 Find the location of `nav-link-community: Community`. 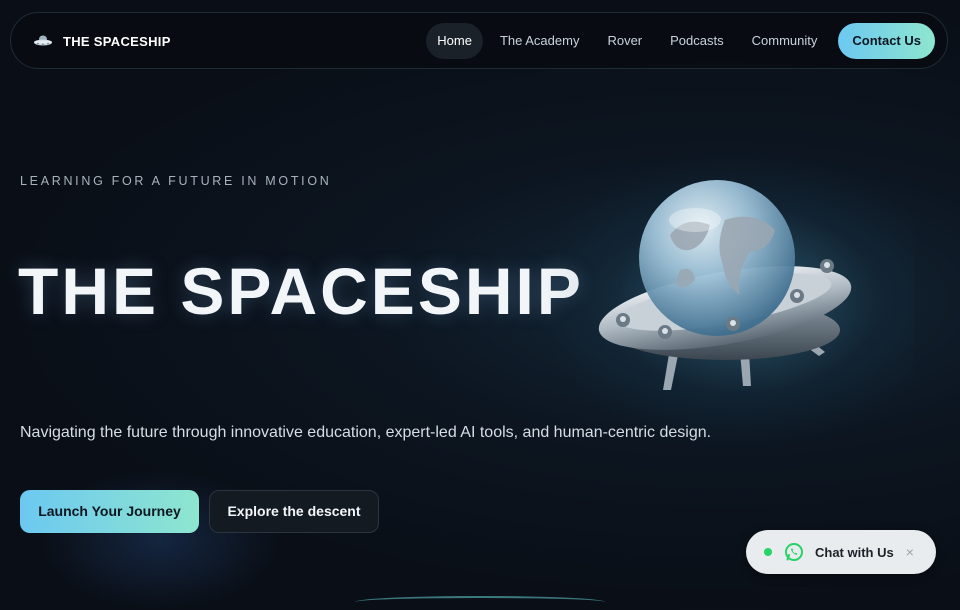

nav-link-community: Community is located at coordinates (785, 41).